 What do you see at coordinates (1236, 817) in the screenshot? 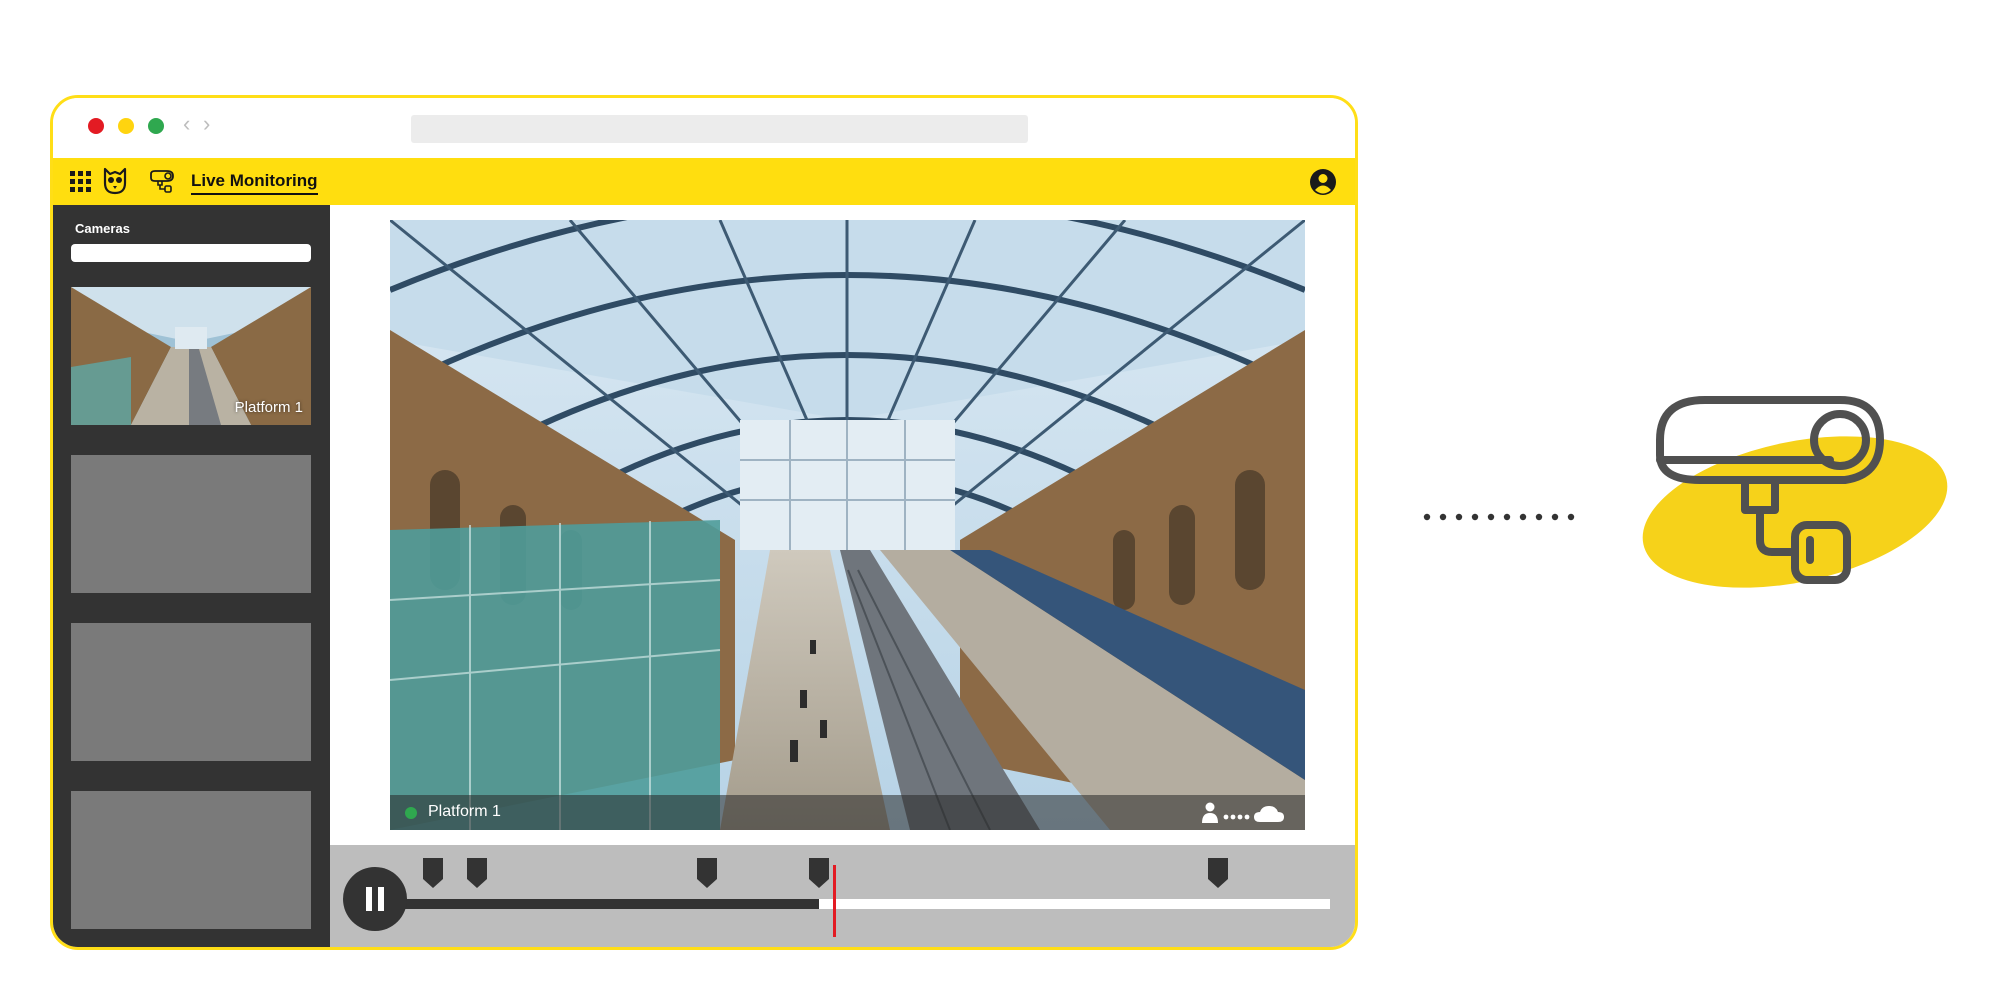
I see `signal-dots-icon` at bounding box center [1236, 817].